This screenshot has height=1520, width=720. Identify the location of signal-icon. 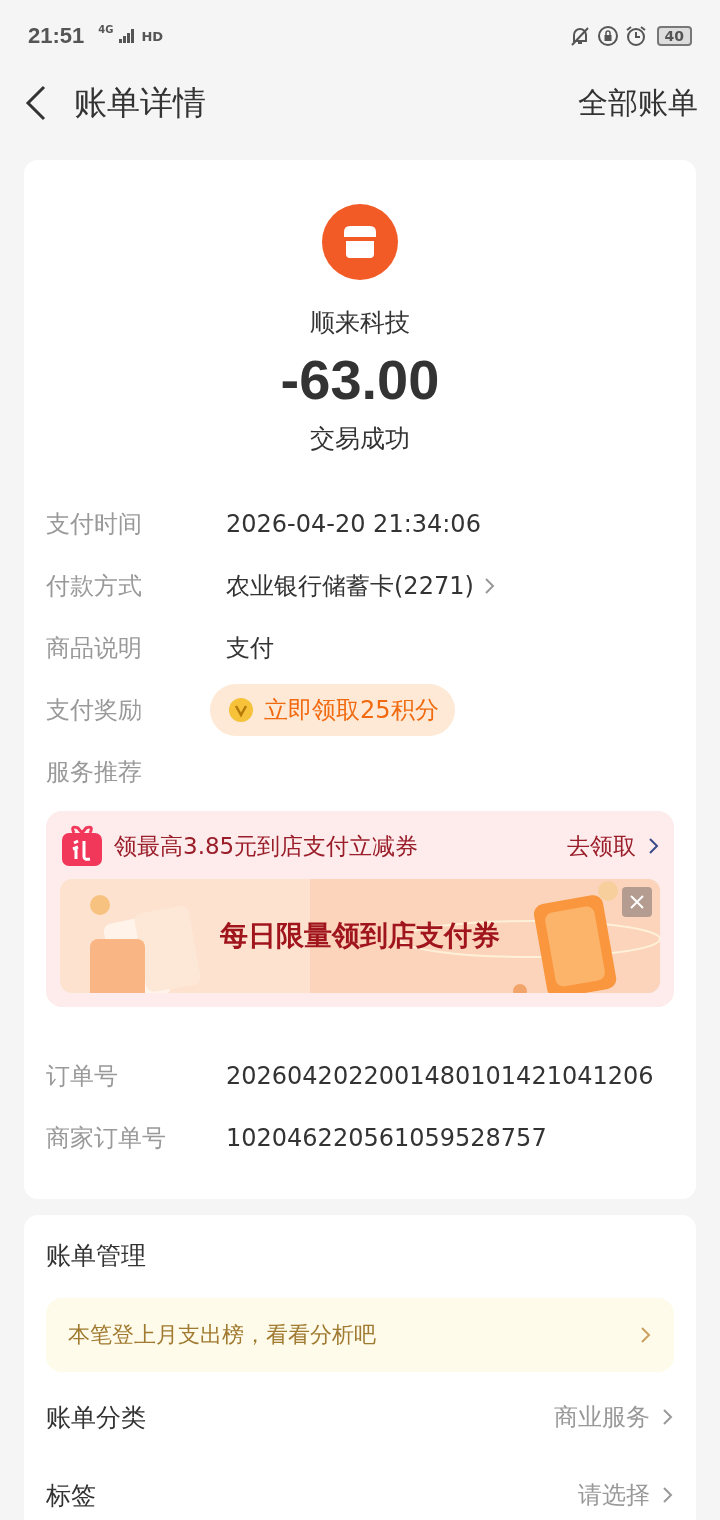
(127, 36).